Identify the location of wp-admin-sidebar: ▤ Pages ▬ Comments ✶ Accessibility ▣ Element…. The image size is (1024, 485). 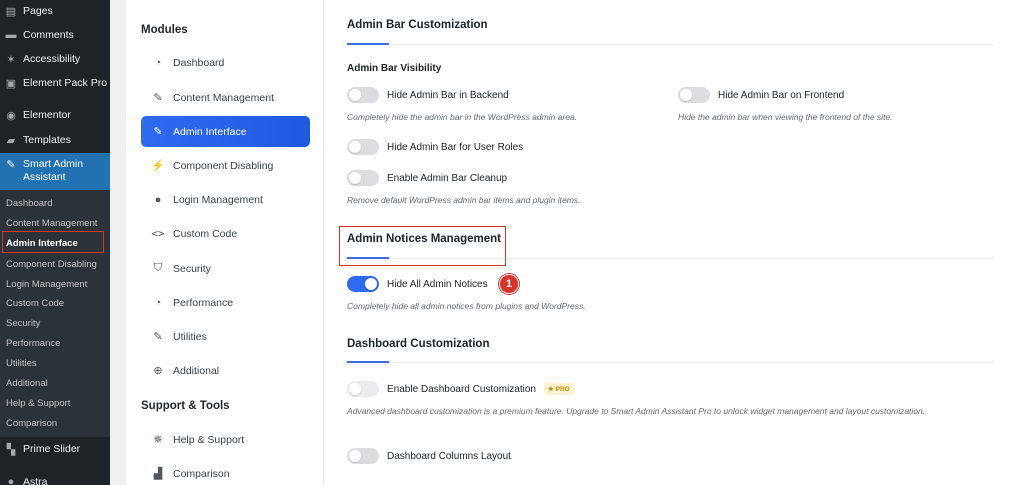
(55, 242).